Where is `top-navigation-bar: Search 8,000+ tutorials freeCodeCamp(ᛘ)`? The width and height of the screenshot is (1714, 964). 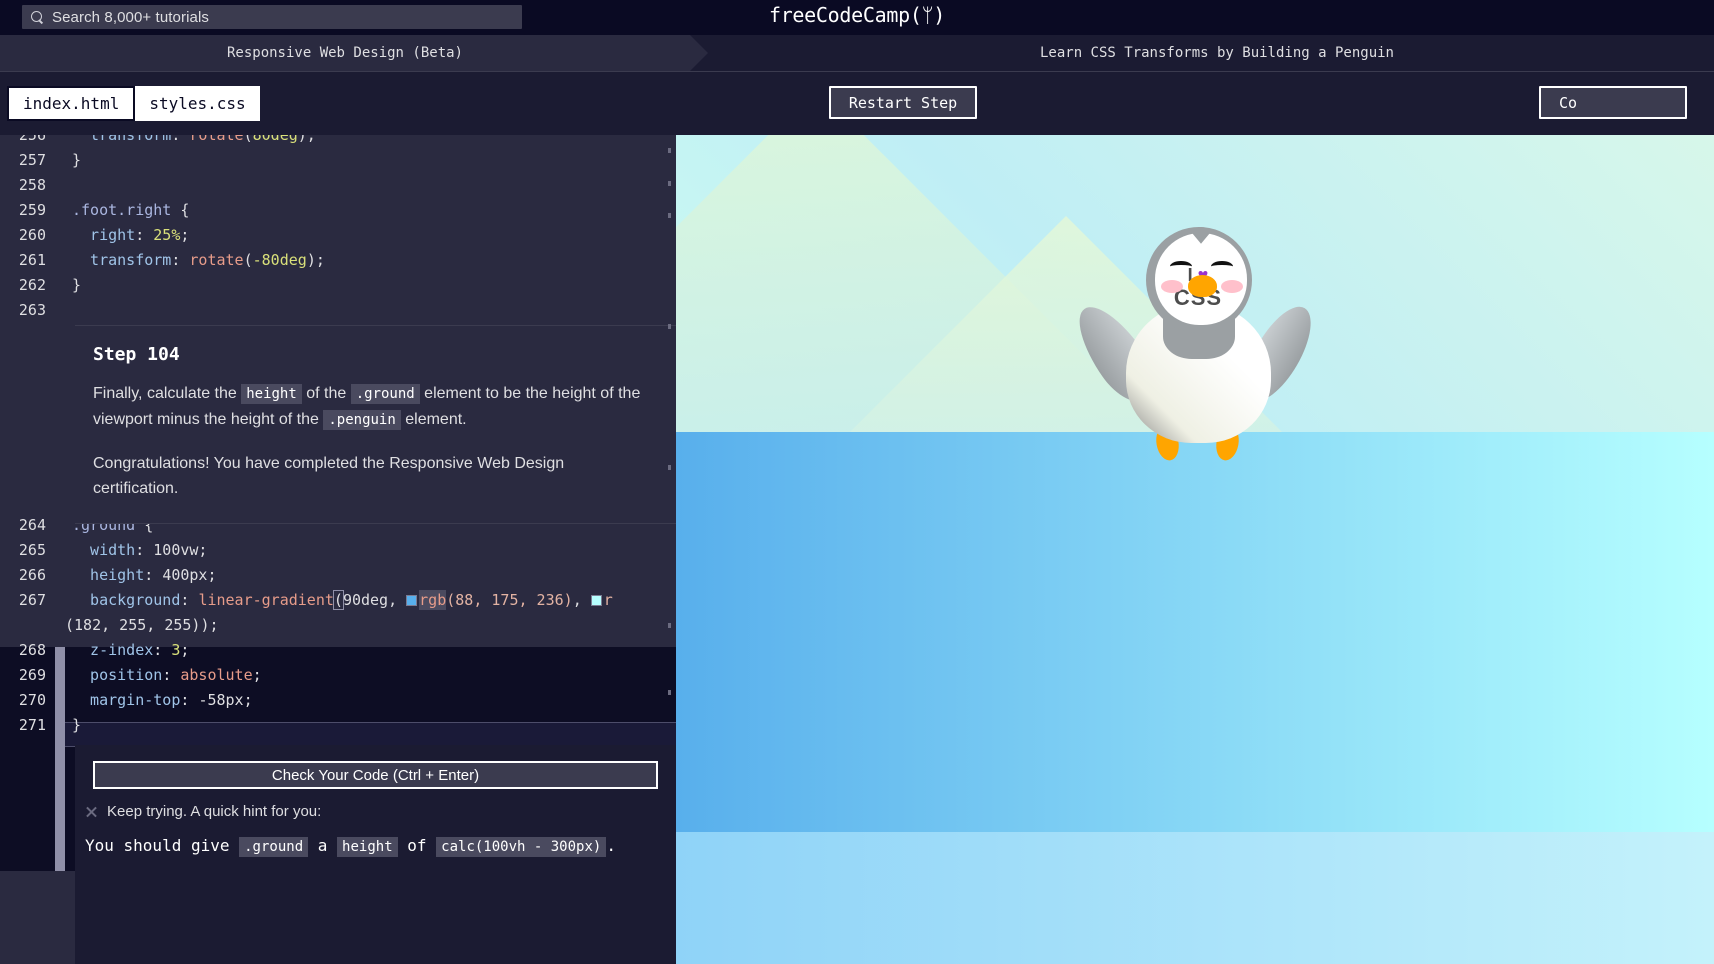
top-navigation-bar: Search 8,000+ tutorials freeCodeCamp(ᛘ) is located at coordinates (857, 17).